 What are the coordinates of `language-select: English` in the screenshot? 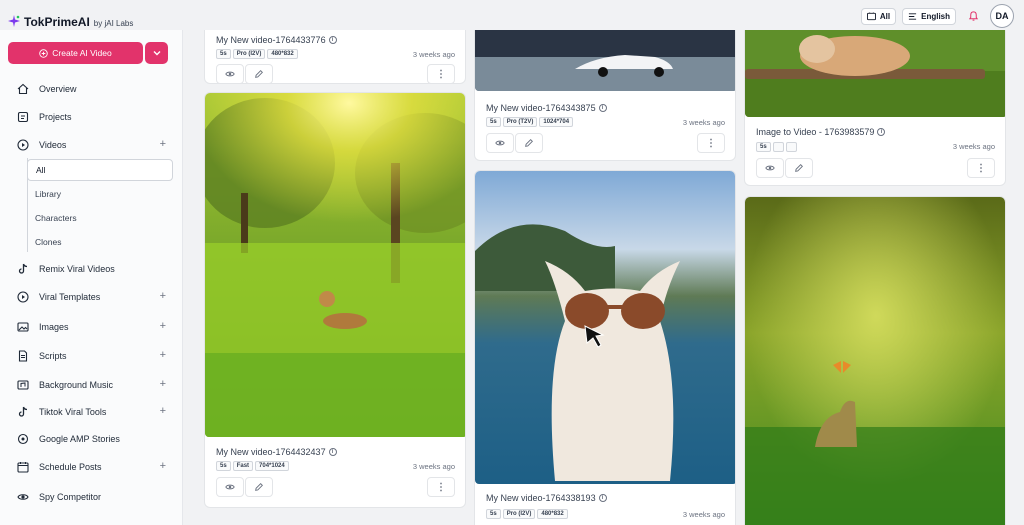 It's located at (929, 16).